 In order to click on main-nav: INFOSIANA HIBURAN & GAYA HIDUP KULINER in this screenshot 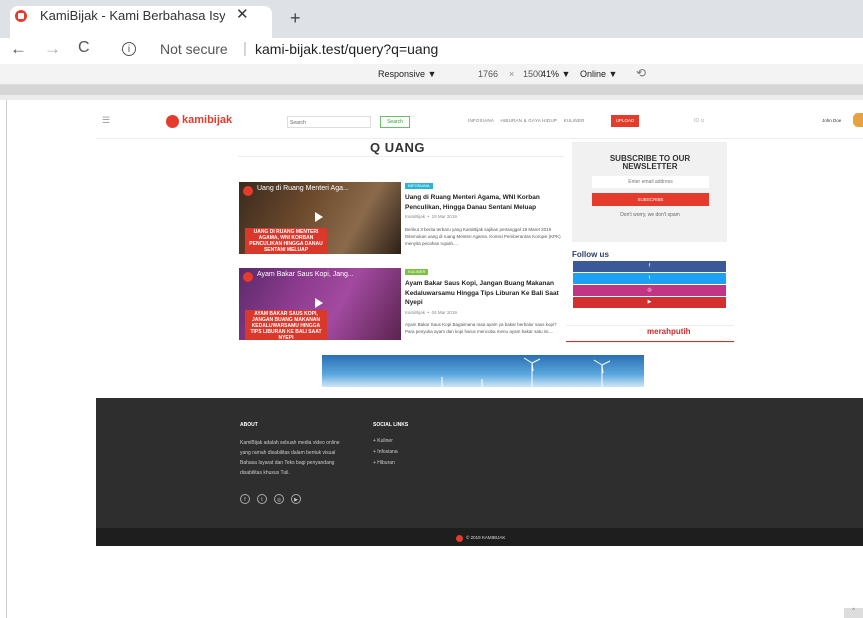, I will do `click(528, 120)`.